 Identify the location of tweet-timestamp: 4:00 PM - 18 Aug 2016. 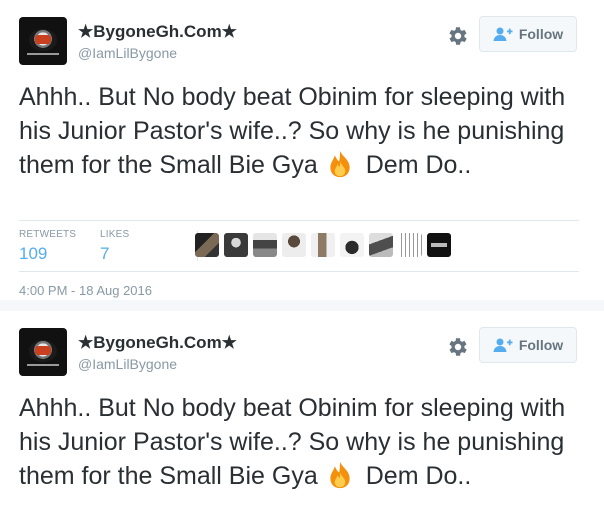
(85, 290).